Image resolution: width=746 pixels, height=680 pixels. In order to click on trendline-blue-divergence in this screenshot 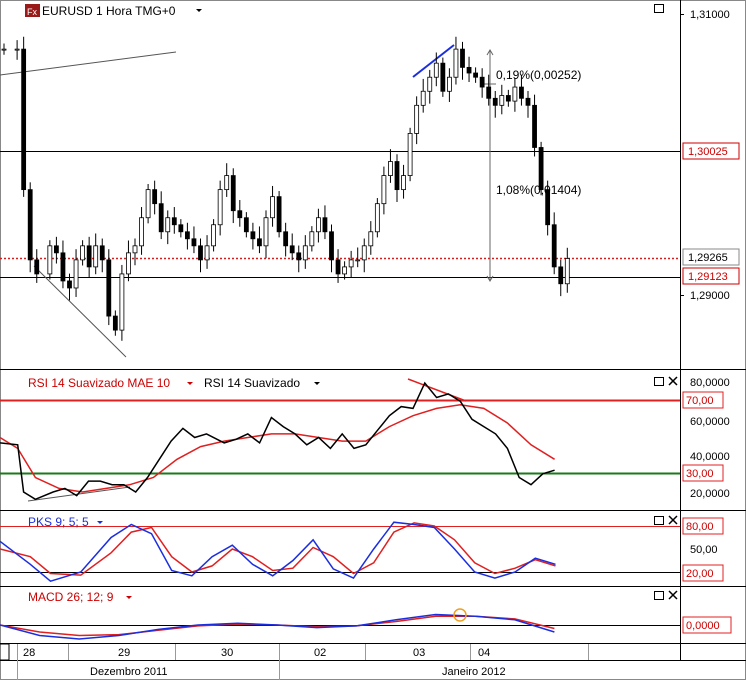, I will do `click(433, 61)`.